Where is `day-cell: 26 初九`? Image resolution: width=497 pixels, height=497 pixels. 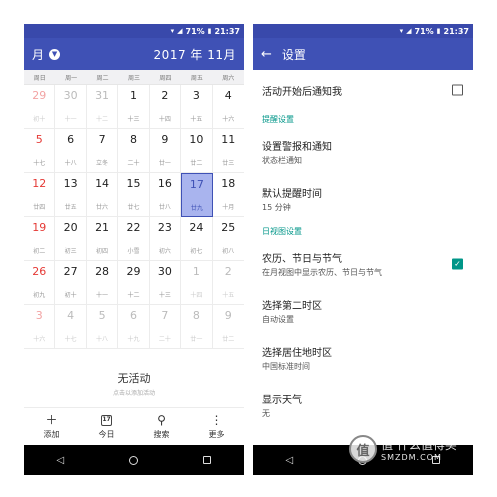 day-cell: 26 初九 is located at coordinates (40, 283).